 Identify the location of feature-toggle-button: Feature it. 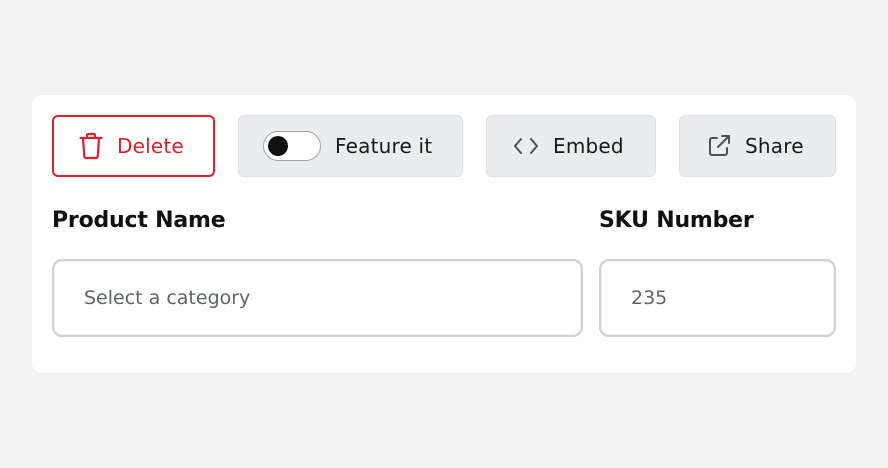
(350, 146).